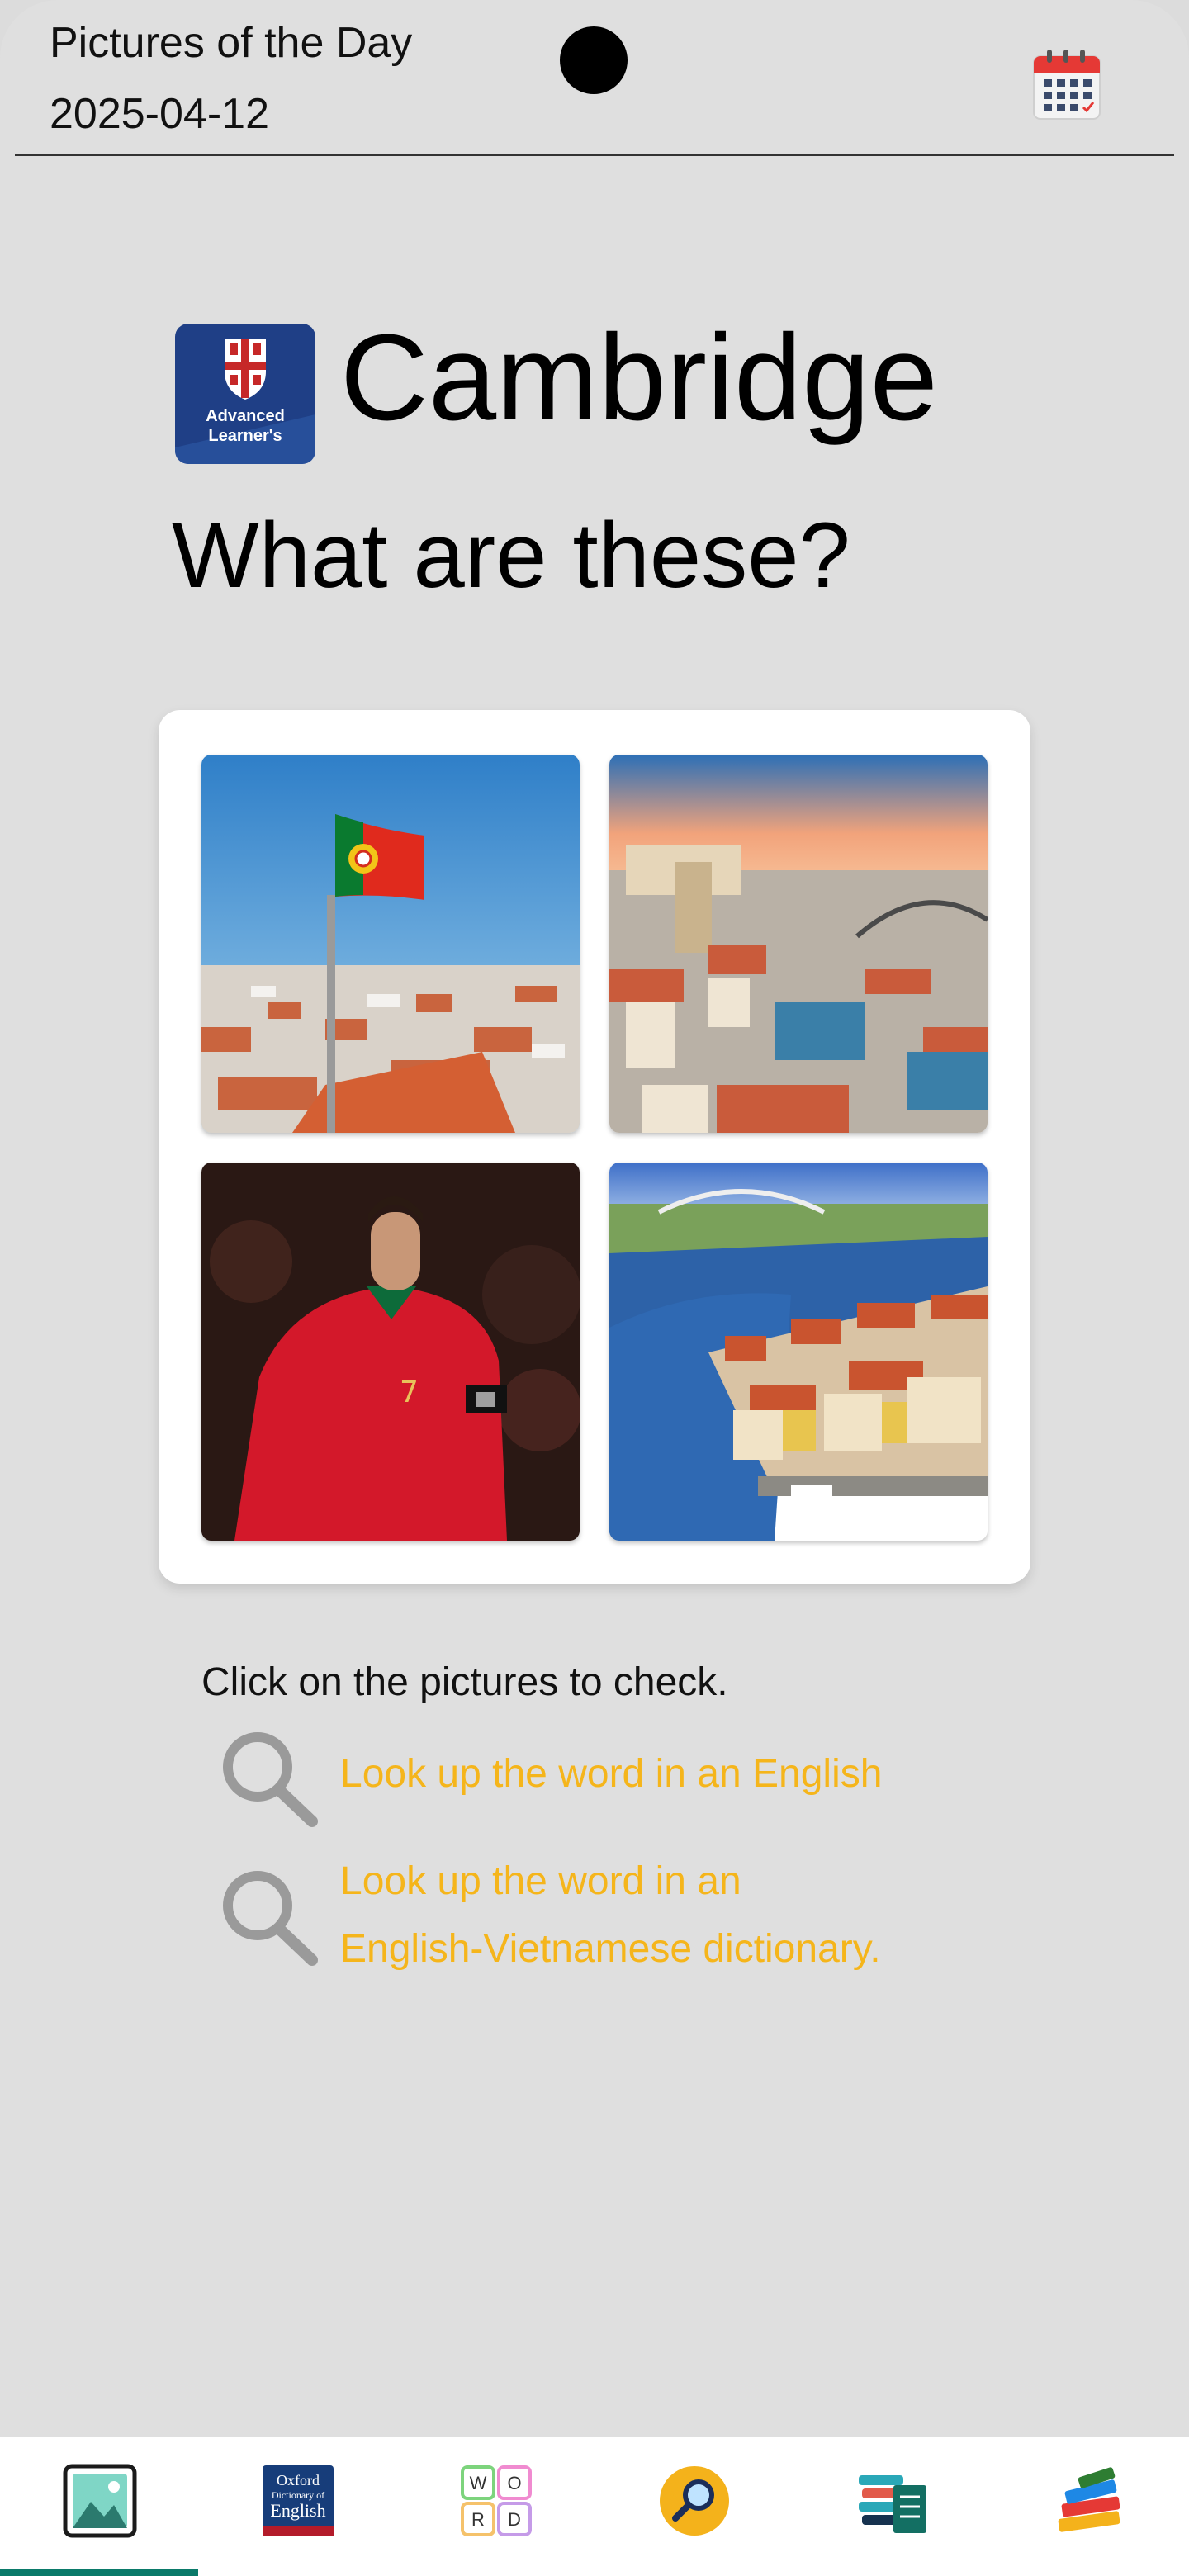 The image size is (1189, 2576). What do you see at coordinates (464, 1682) in the screenshot?
I see `click-instruction: Click on the pictures to check.` at bounding box center [464, 1682].